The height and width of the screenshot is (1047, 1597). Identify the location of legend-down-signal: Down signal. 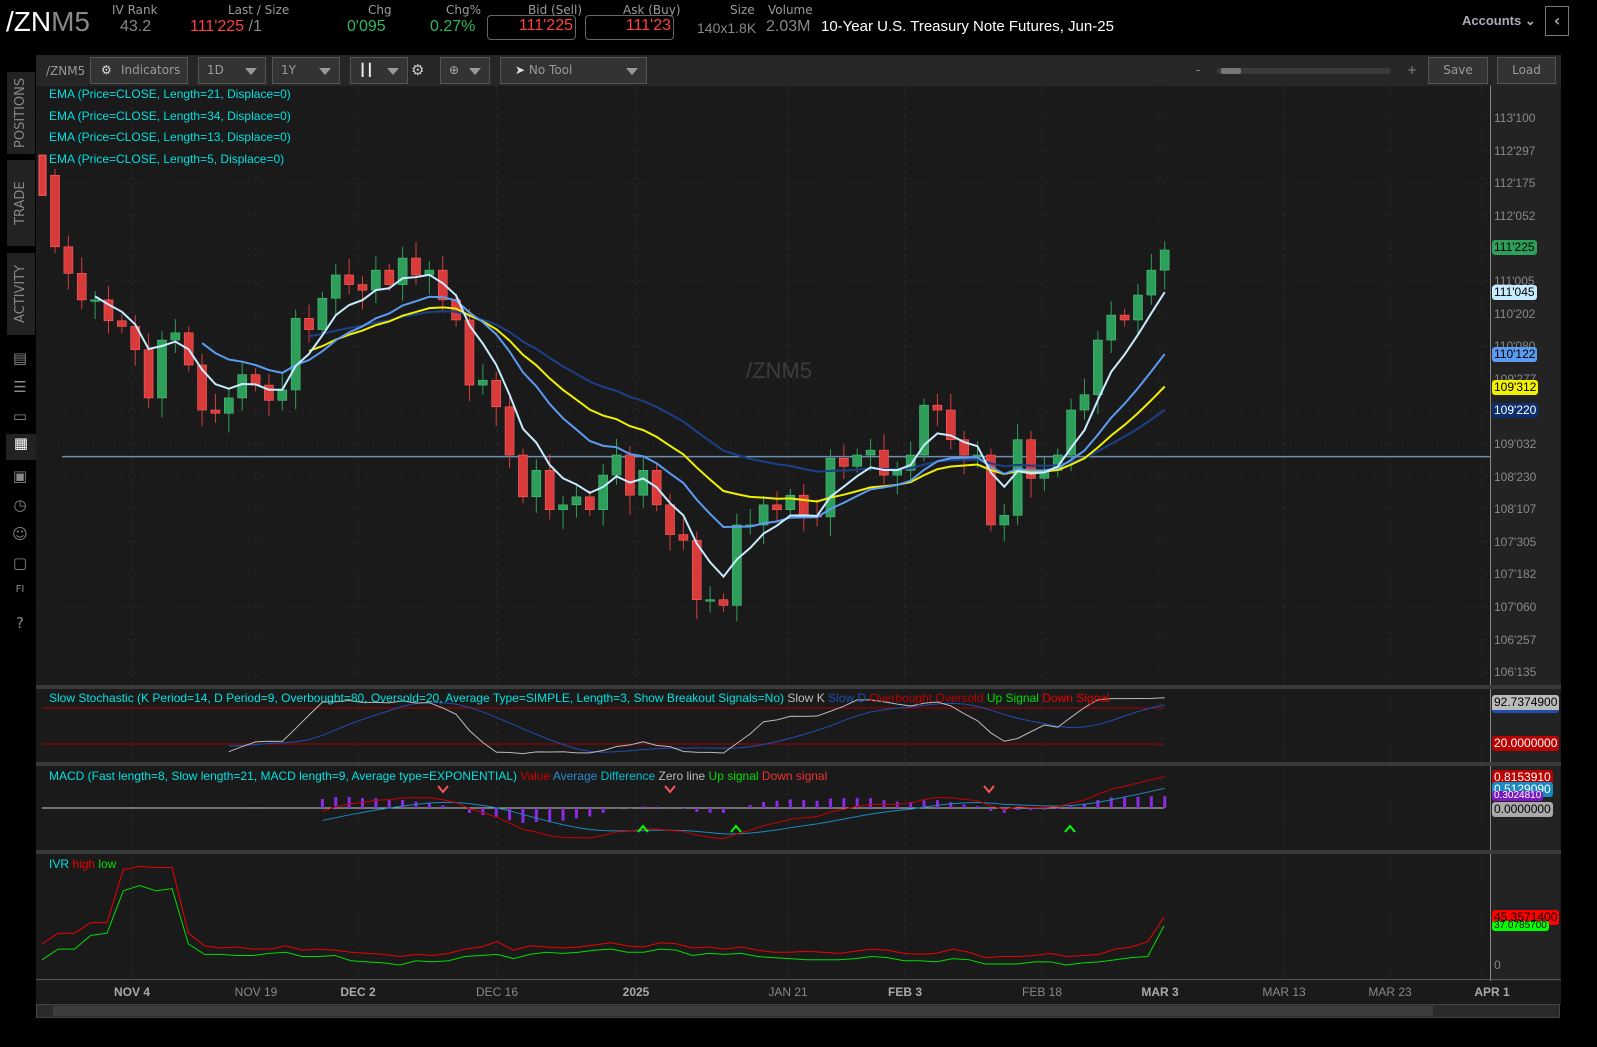
(794, 776).